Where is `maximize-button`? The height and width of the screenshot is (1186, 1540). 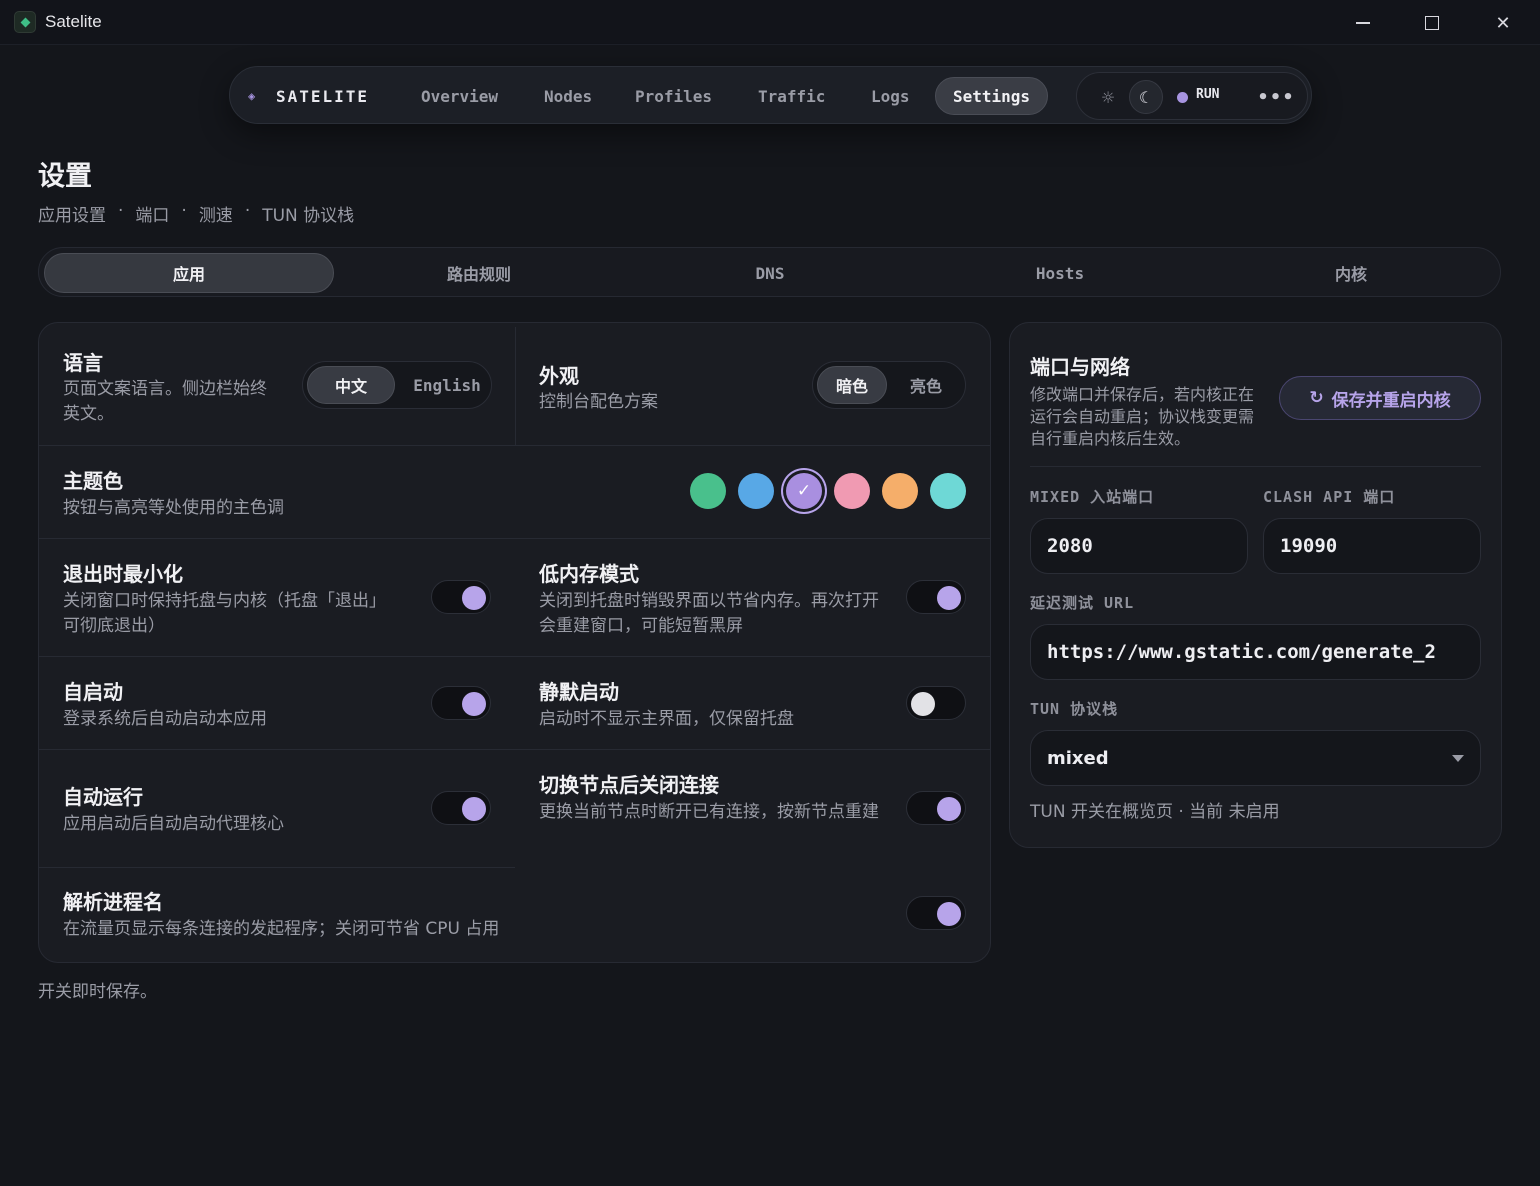
maximize-button is located at coordinates (1432, 23).